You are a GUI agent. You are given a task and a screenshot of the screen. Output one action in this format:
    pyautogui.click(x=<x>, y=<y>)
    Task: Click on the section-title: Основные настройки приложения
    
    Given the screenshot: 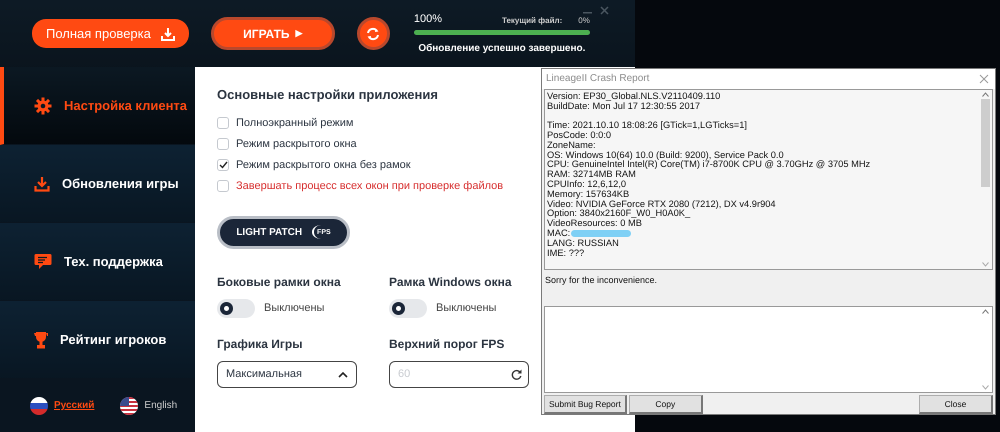 What is the action you would take?
    pyautogui.click(x=327, y=95)
    